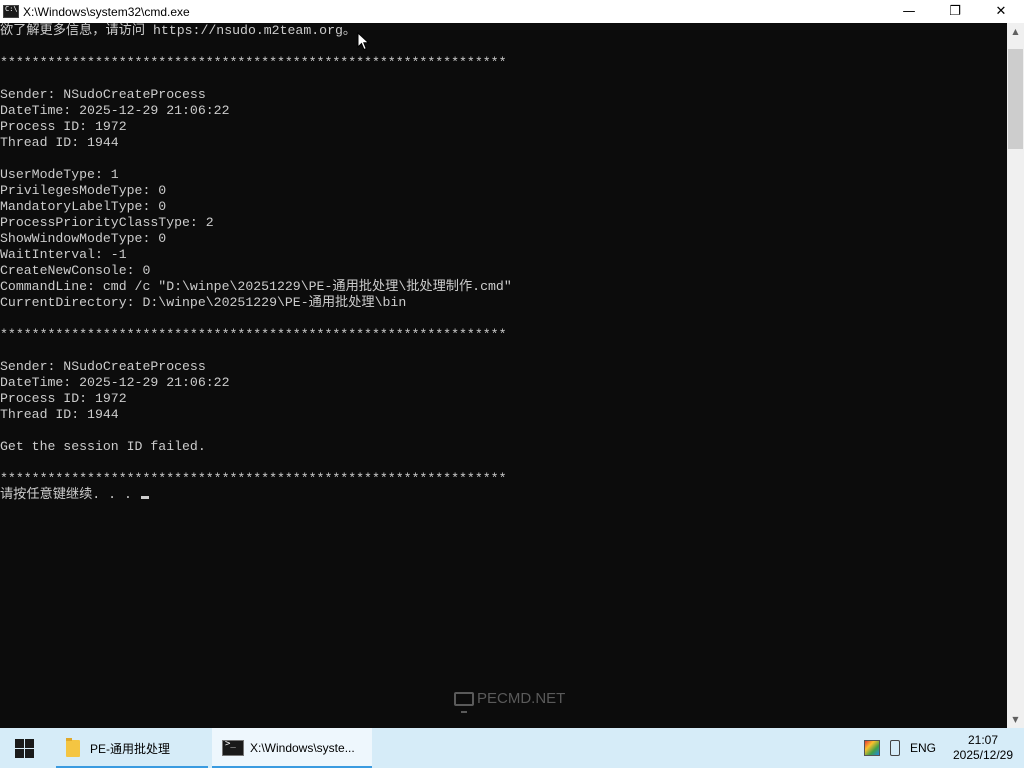  I want to click on triangle-up-icon: ▲, so click(1015, 31).